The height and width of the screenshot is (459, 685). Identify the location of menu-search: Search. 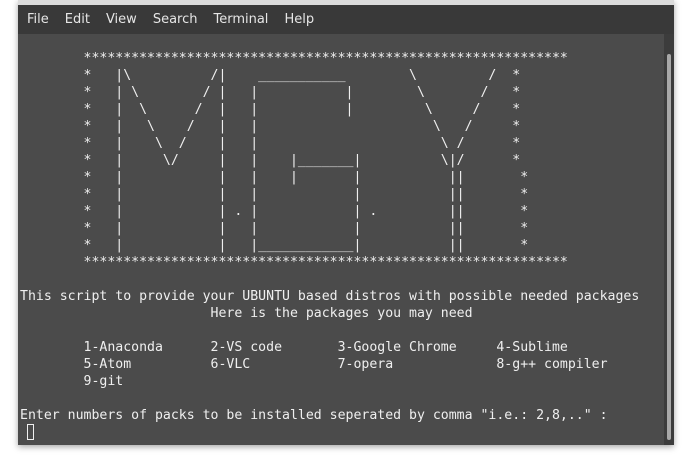
(175, 19).